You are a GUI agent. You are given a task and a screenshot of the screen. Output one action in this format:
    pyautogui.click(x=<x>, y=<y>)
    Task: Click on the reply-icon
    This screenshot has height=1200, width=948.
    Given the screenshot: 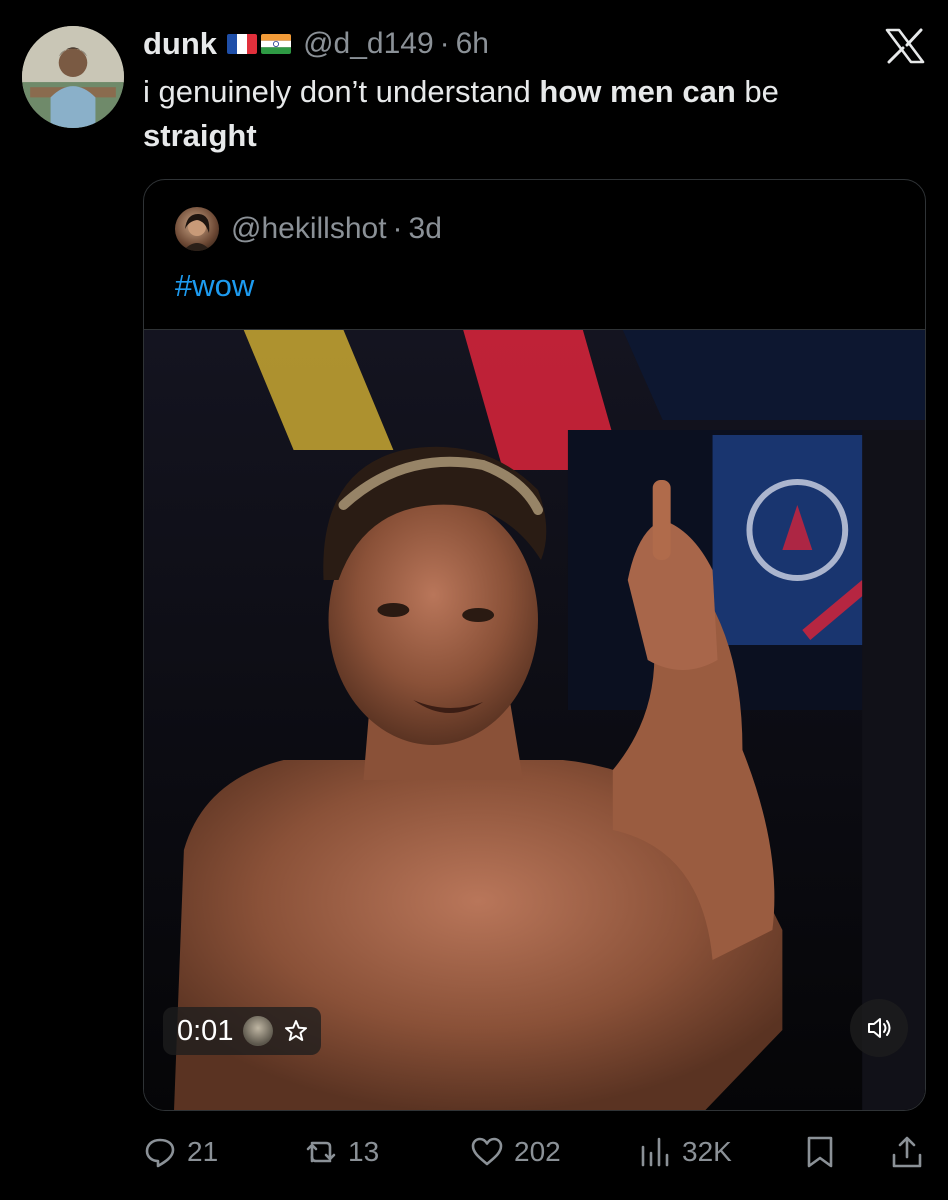 What is the action you would take?
    pyautogui.click(x=160, y=1153)
    